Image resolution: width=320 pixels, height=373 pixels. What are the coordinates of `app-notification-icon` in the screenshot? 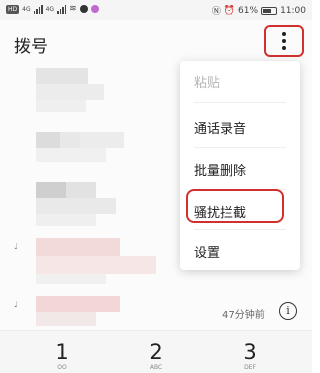 It's located at (83, 9).